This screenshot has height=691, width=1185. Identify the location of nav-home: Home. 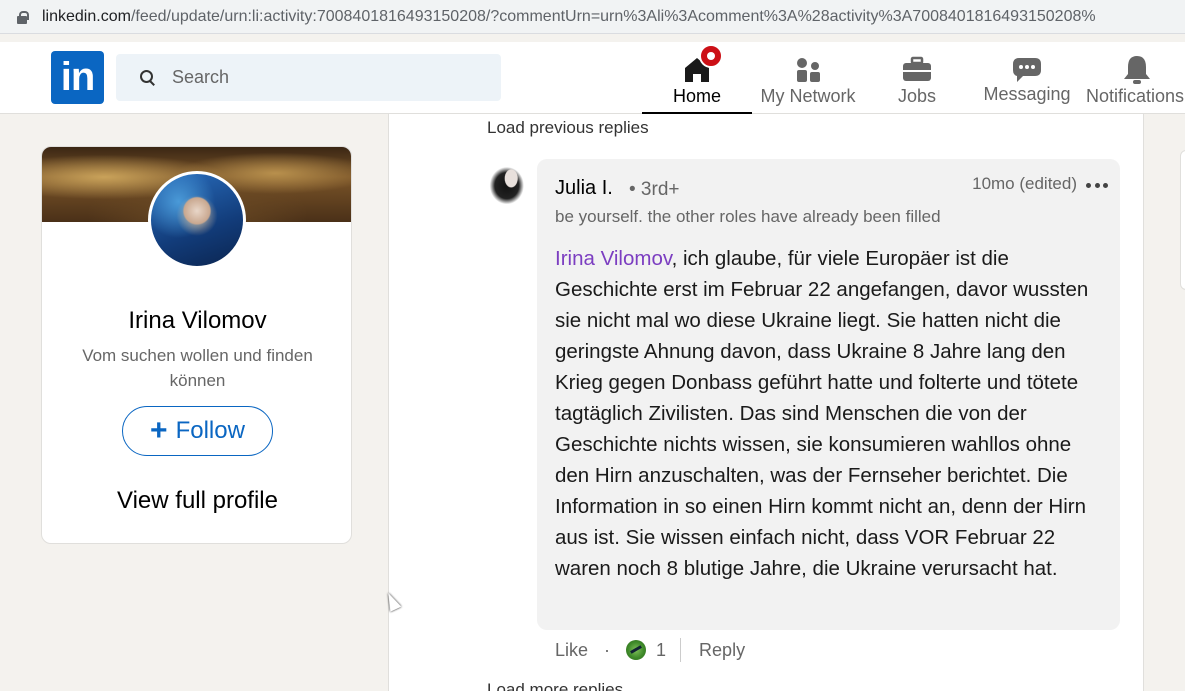
(697, 78).